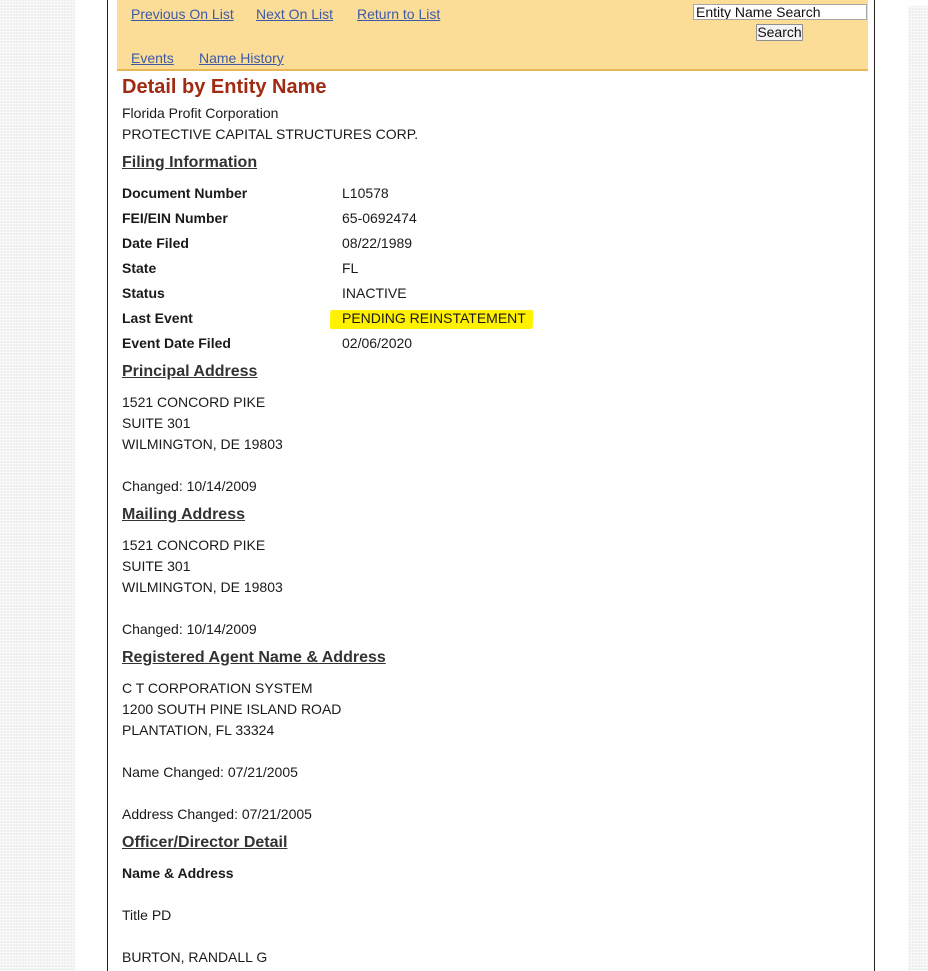 The image size is (928, 971). Describe the element at coordinates (377, 243) in the screenshot. I see `date-filed-value: 08/22/1989` at that location.